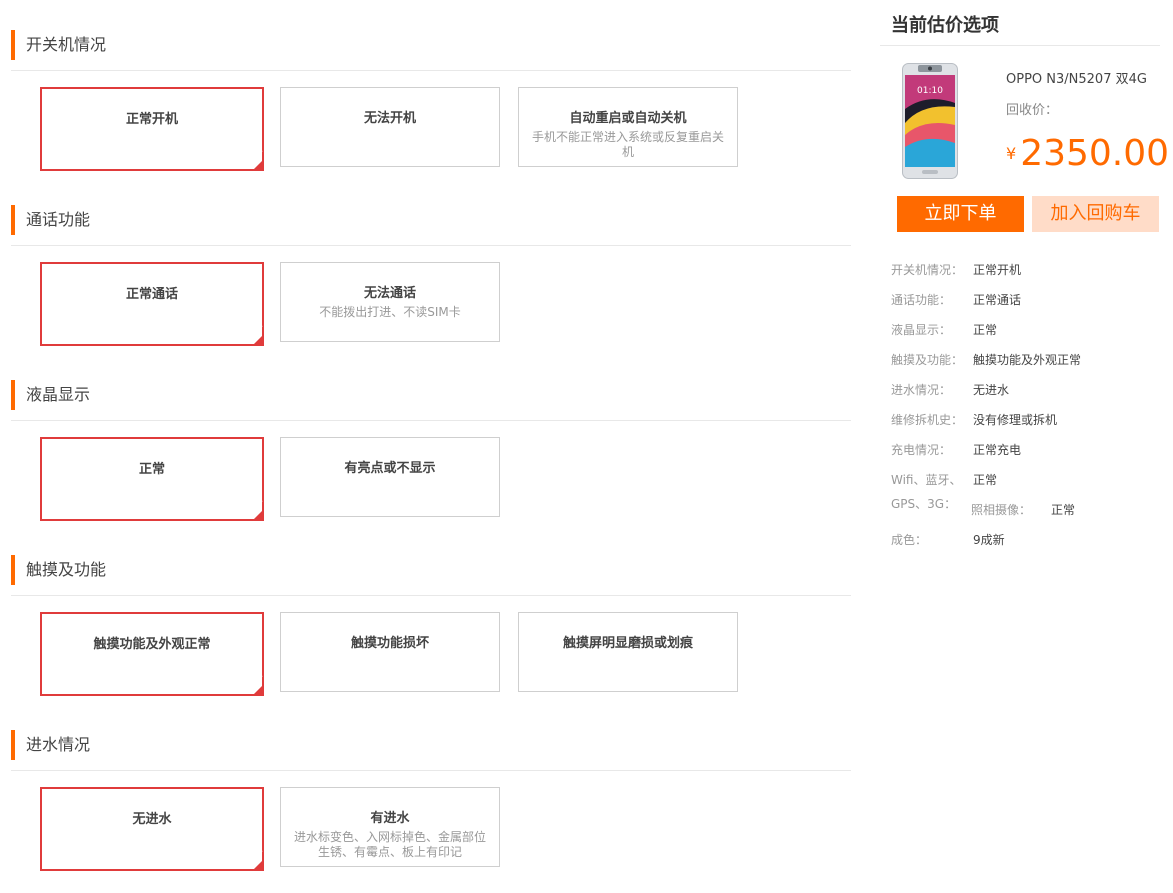 This screenshot has height=893, width=1173. I want to click on section-touch: 触摸及功能 触摸功能及外观正常 ✓ 触摸功能损坏 触摸屏明显磨损或划痕, so click(431, 612).